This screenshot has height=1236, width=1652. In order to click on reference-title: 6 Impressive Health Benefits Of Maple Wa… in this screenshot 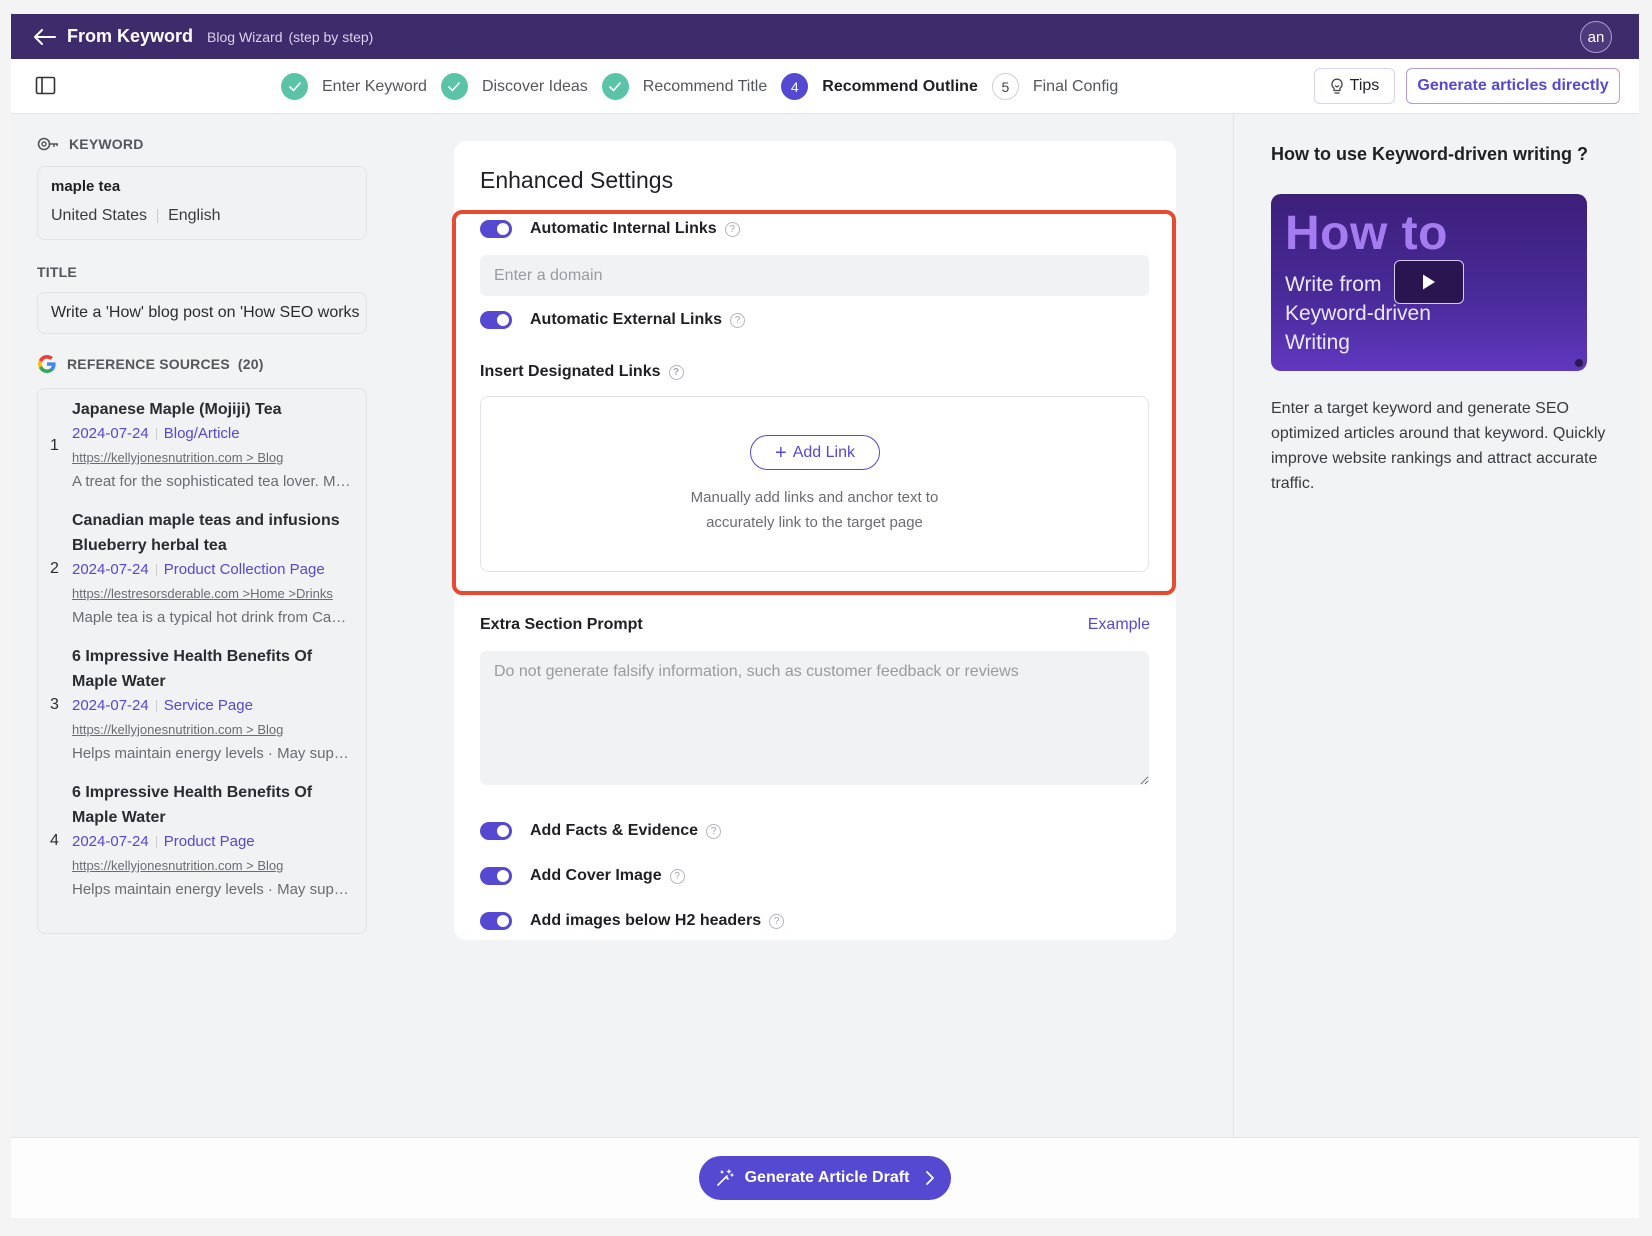, I will do `click(192, 805)`.